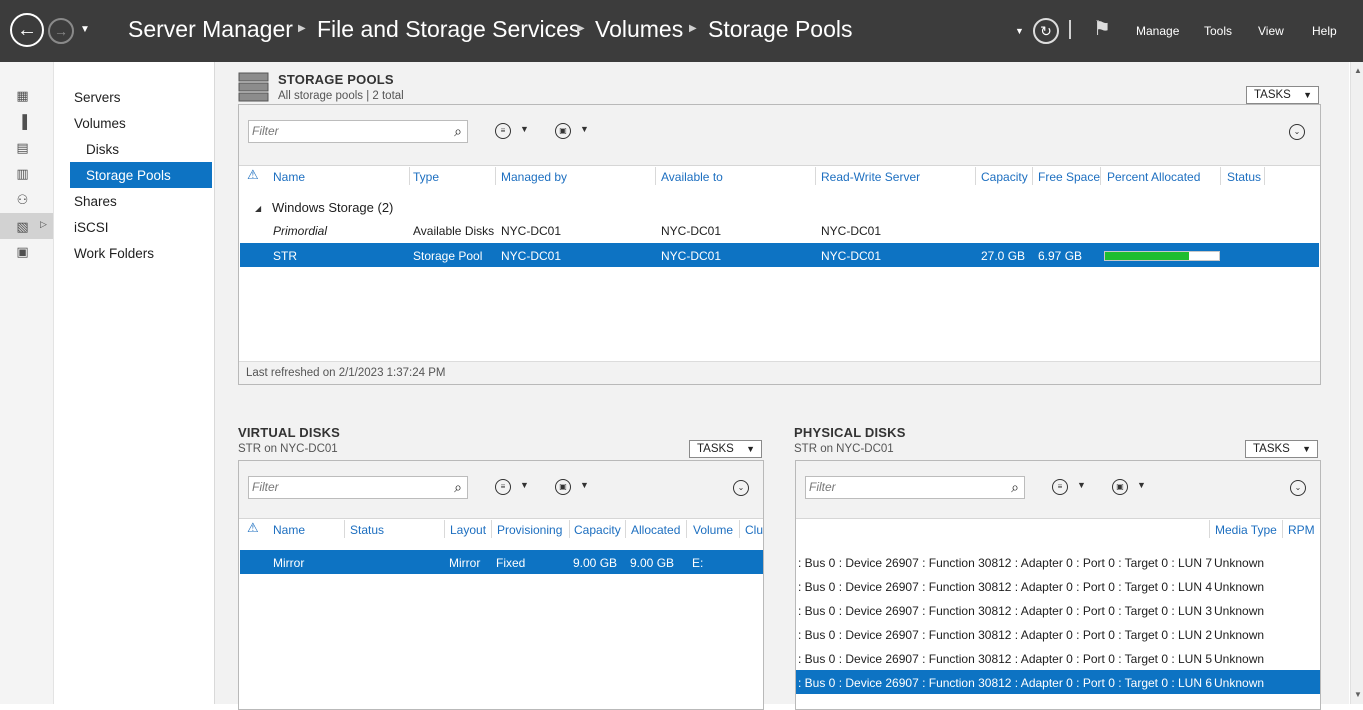 Image resolution: width=1363 pixels, height=710 pixels. I want to click on column-header-available-to: Available to, so click(692, 177).